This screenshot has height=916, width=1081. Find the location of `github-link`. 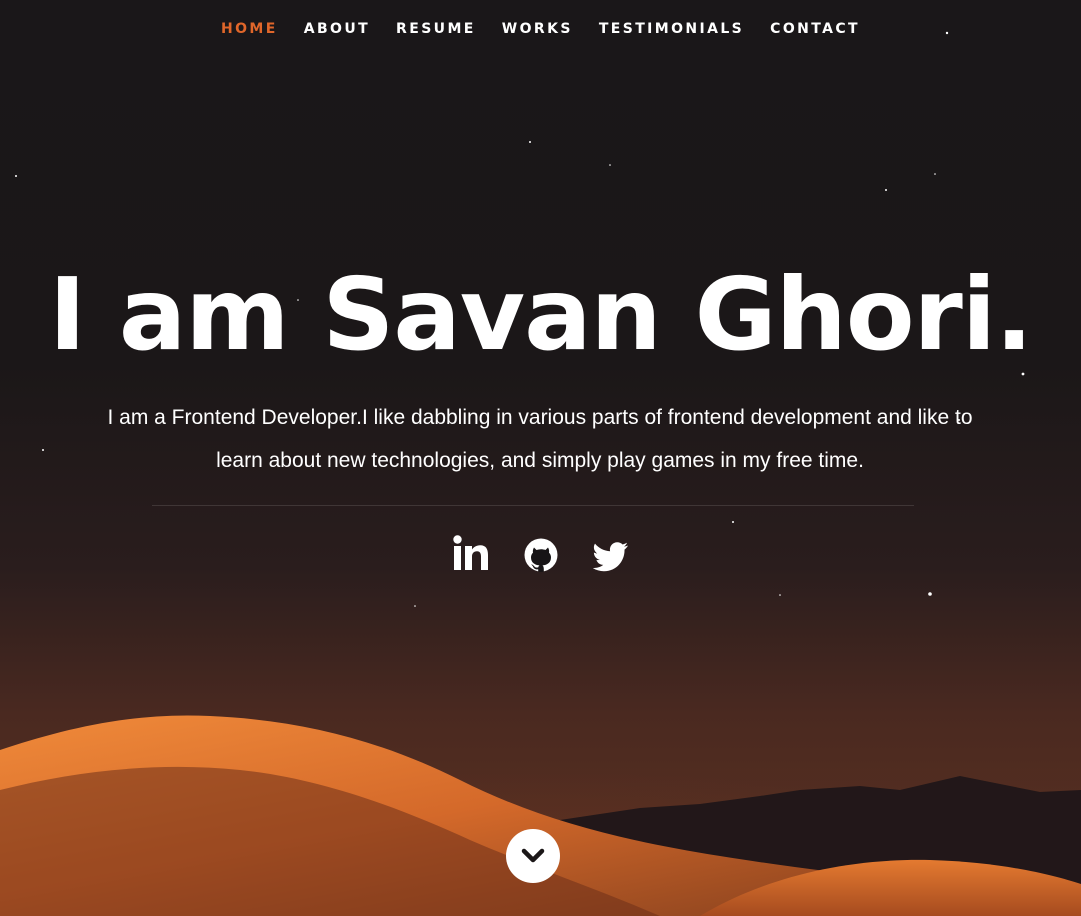

github-link is located at coordinates (541, 554).